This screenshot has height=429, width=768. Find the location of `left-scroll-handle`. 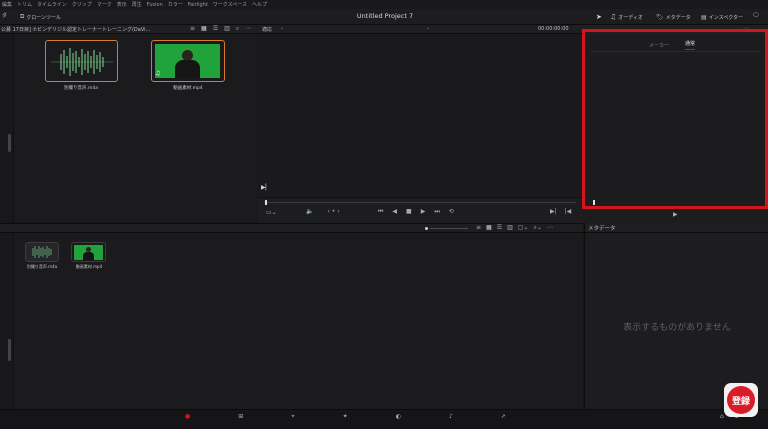

left-scroll-handle is located at coordinates (9, 143).